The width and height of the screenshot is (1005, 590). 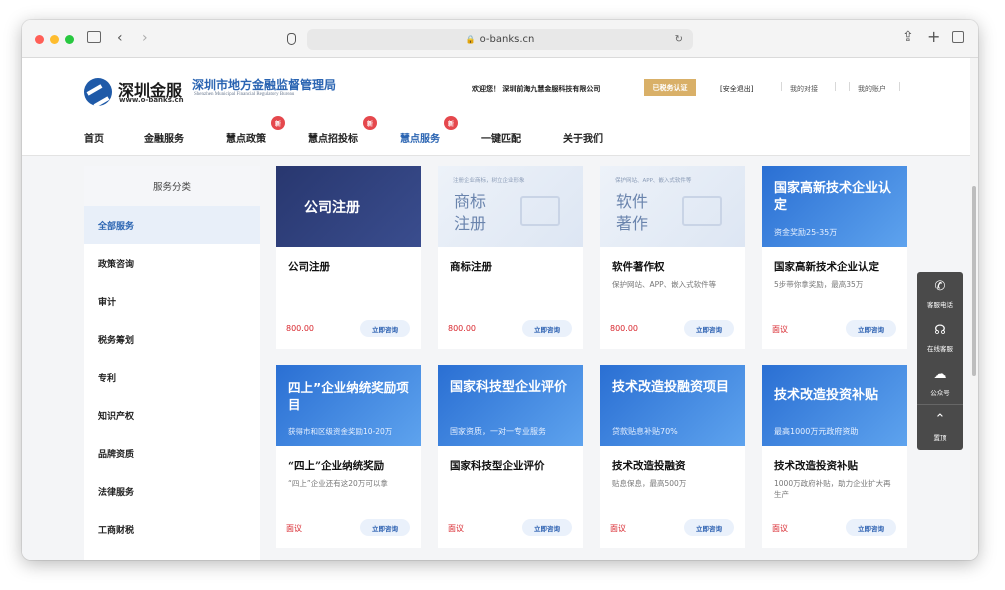 What do you see at coordinates (172, 491) in the screenshot?
I see `sidebar-item-legal: 法律服务` at bounding box center [172, 491].